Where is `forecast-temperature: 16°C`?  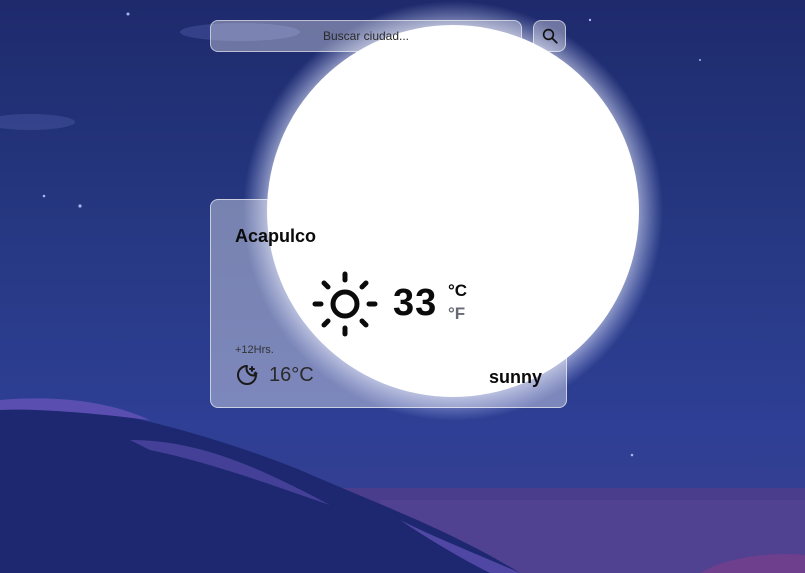
forecast-temperature: 16°C is located at coordinates (291, 375).